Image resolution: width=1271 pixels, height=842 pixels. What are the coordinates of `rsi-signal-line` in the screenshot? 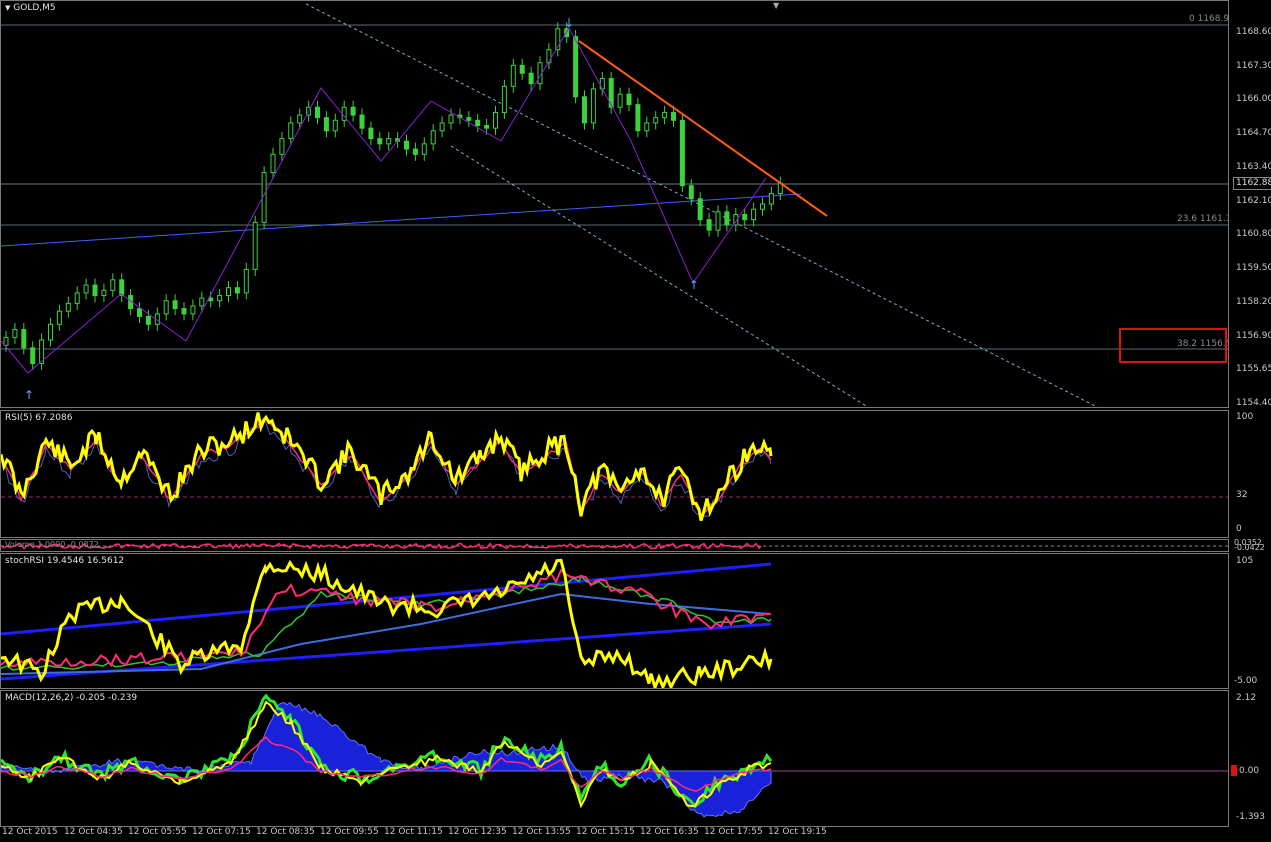 It's located at (386, 466).